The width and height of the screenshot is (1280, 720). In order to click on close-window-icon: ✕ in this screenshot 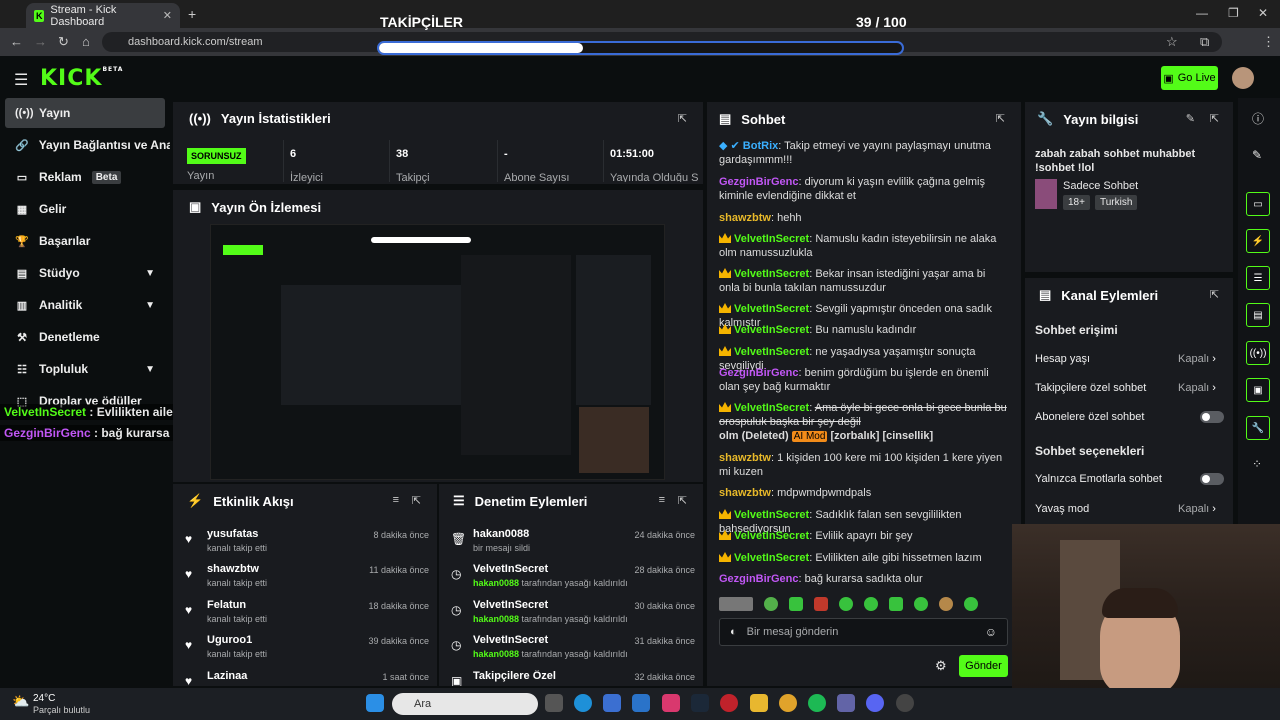, I will do `click(1263, 13)`.